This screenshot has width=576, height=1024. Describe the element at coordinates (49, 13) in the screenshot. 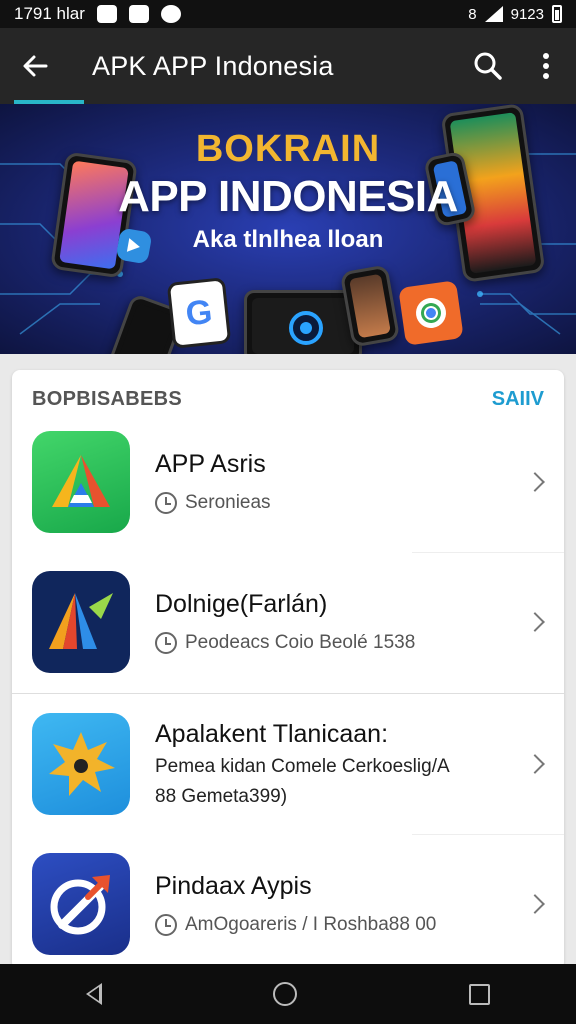

I see `status-time: 1791 hlar` at that location.